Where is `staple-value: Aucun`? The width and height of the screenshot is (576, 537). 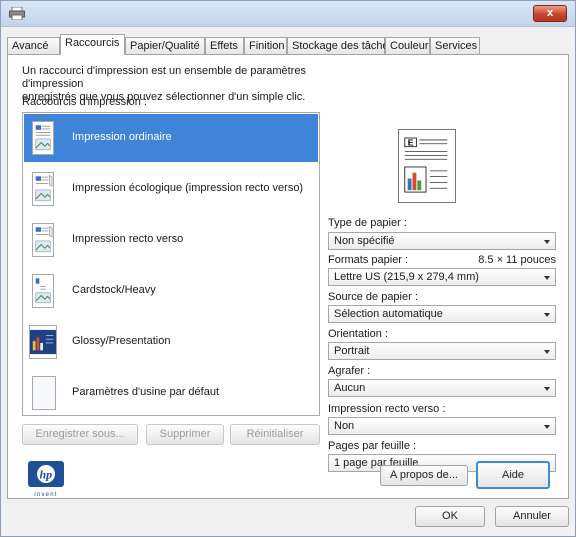
staple-value: Aucun is located at coordinates (350, 388).